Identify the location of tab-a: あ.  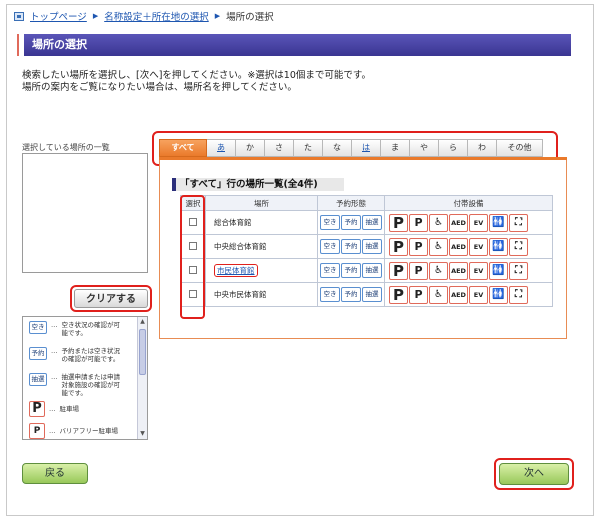
(221, 148).